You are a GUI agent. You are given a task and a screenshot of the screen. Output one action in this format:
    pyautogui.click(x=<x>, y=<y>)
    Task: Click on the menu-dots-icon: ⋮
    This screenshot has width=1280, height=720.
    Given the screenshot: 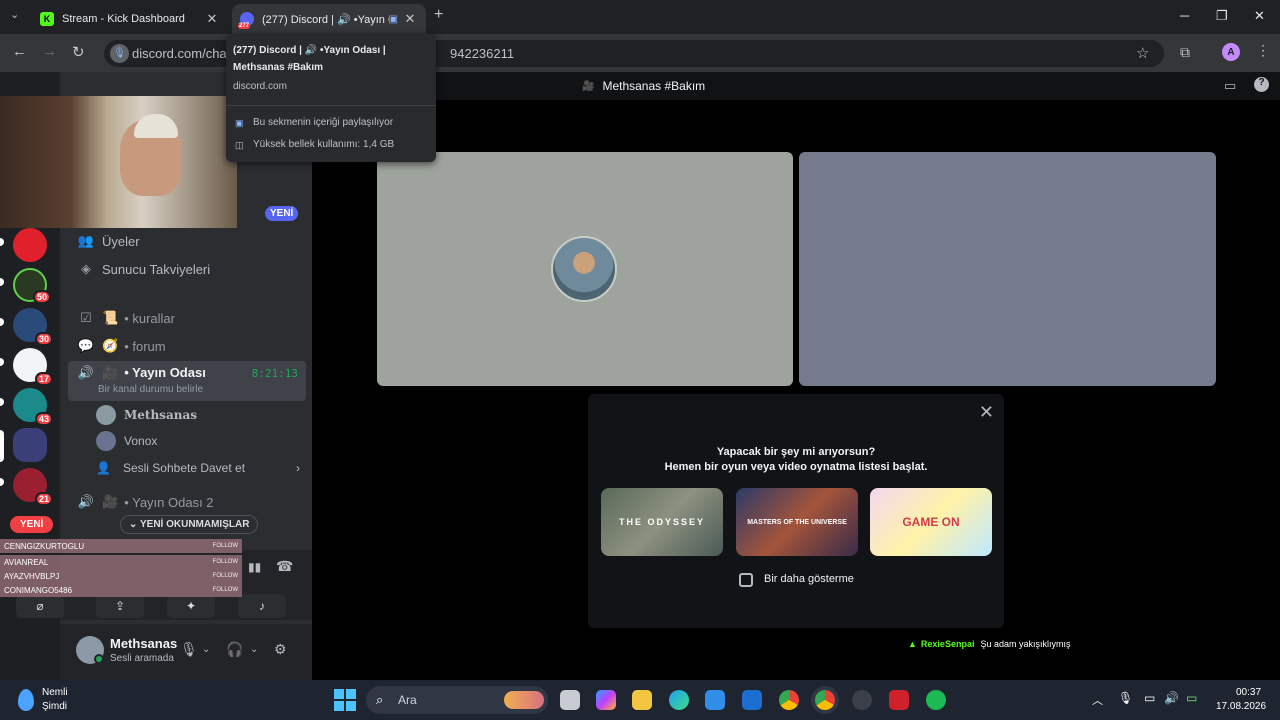 What is the action you would take?
    pyautogui.click(x=1263, y=50)
    